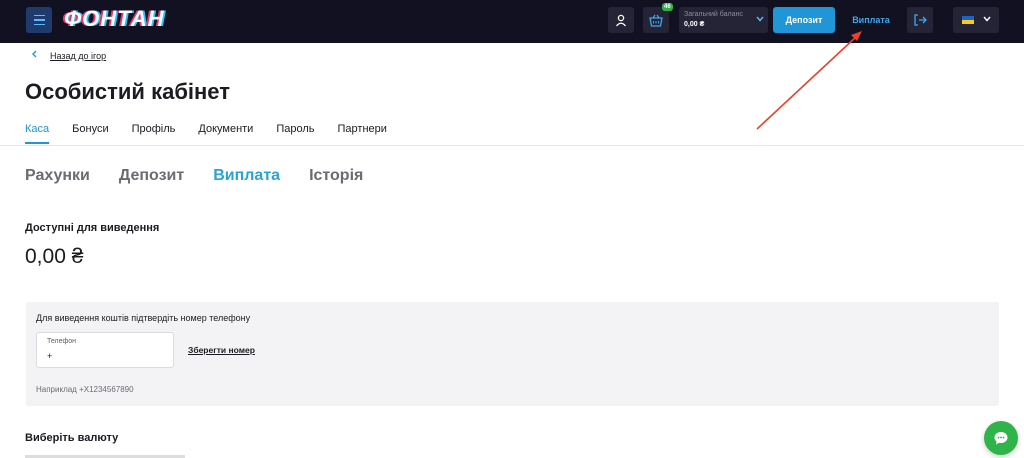 The image size is (1024, 458). Describe the element at coordinates (114, 19) in the screenshot. I see `logo: ФОНТАН` at that location.